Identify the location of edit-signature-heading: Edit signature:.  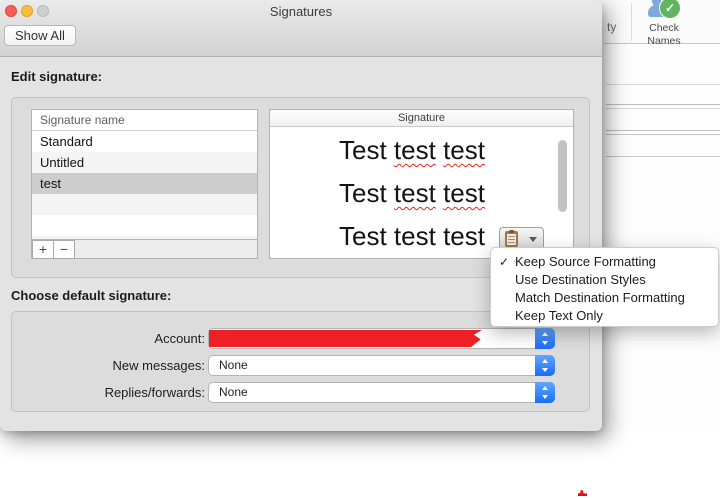
(57, 76).